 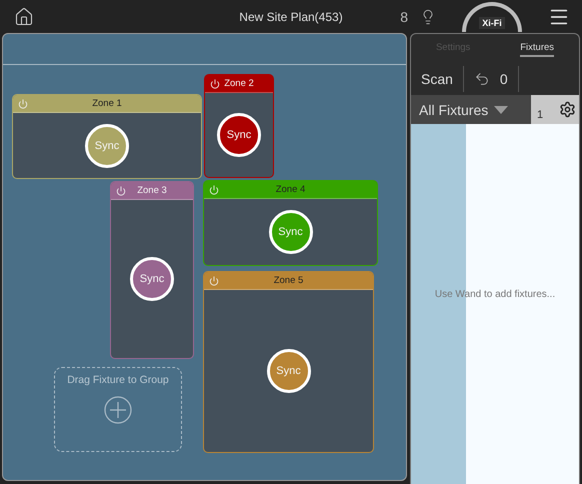 I want to click on zone-title: Zone 1, so click(x=107, y=103).